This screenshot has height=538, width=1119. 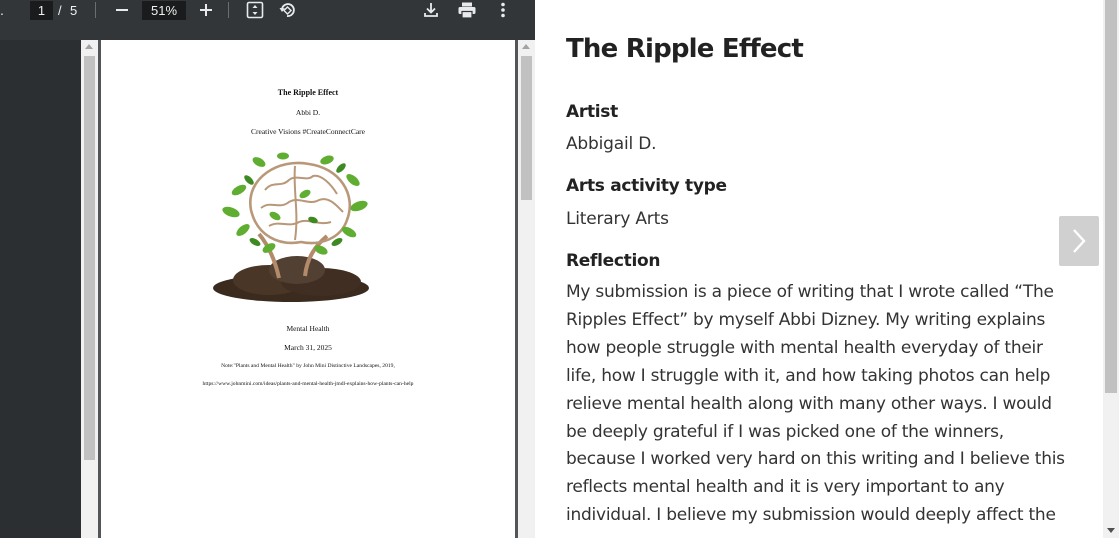 I want to click on download-button, so click(x=431, y=10).